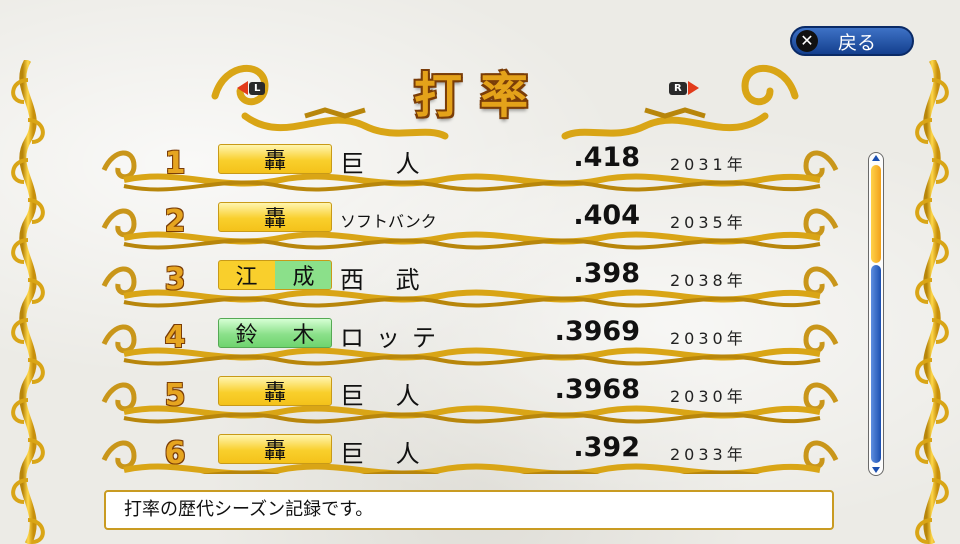  I want to click on scroll-track, so click(876, 364).